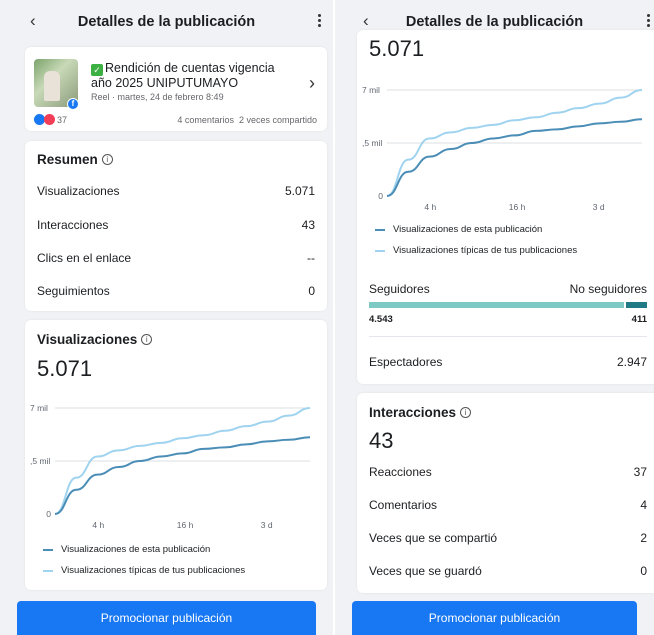 The image size is (654, 635). What do you see at coordinates (508, 505) in the screenshot?
I see `interactions-row-comments: Comentarios 4` at bounding box center [508, 505].